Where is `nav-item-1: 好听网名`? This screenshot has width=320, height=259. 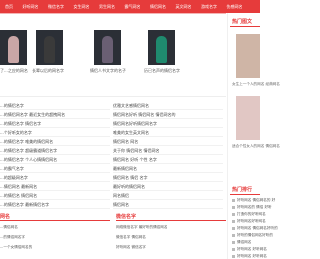
nav-item-1: 好听网名 is located at coordinates (31, 6).